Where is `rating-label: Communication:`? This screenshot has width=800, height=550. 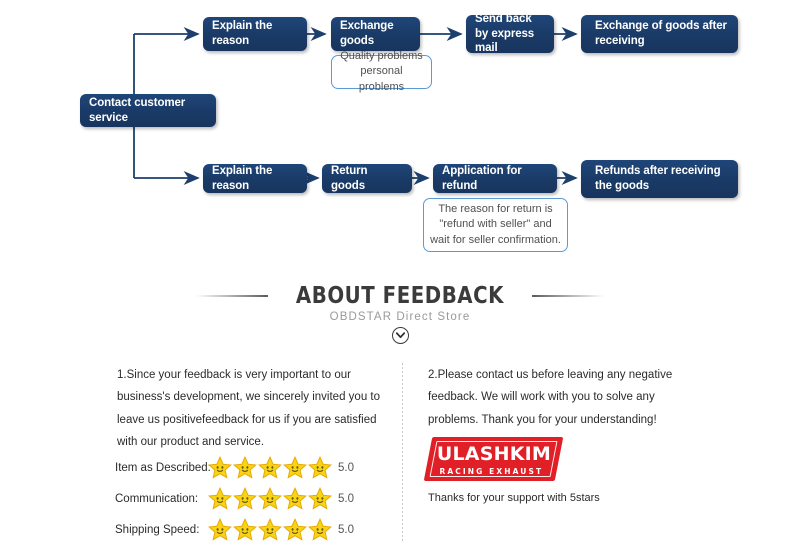 rating-label: Communication: is located at coordinates (157, 498).